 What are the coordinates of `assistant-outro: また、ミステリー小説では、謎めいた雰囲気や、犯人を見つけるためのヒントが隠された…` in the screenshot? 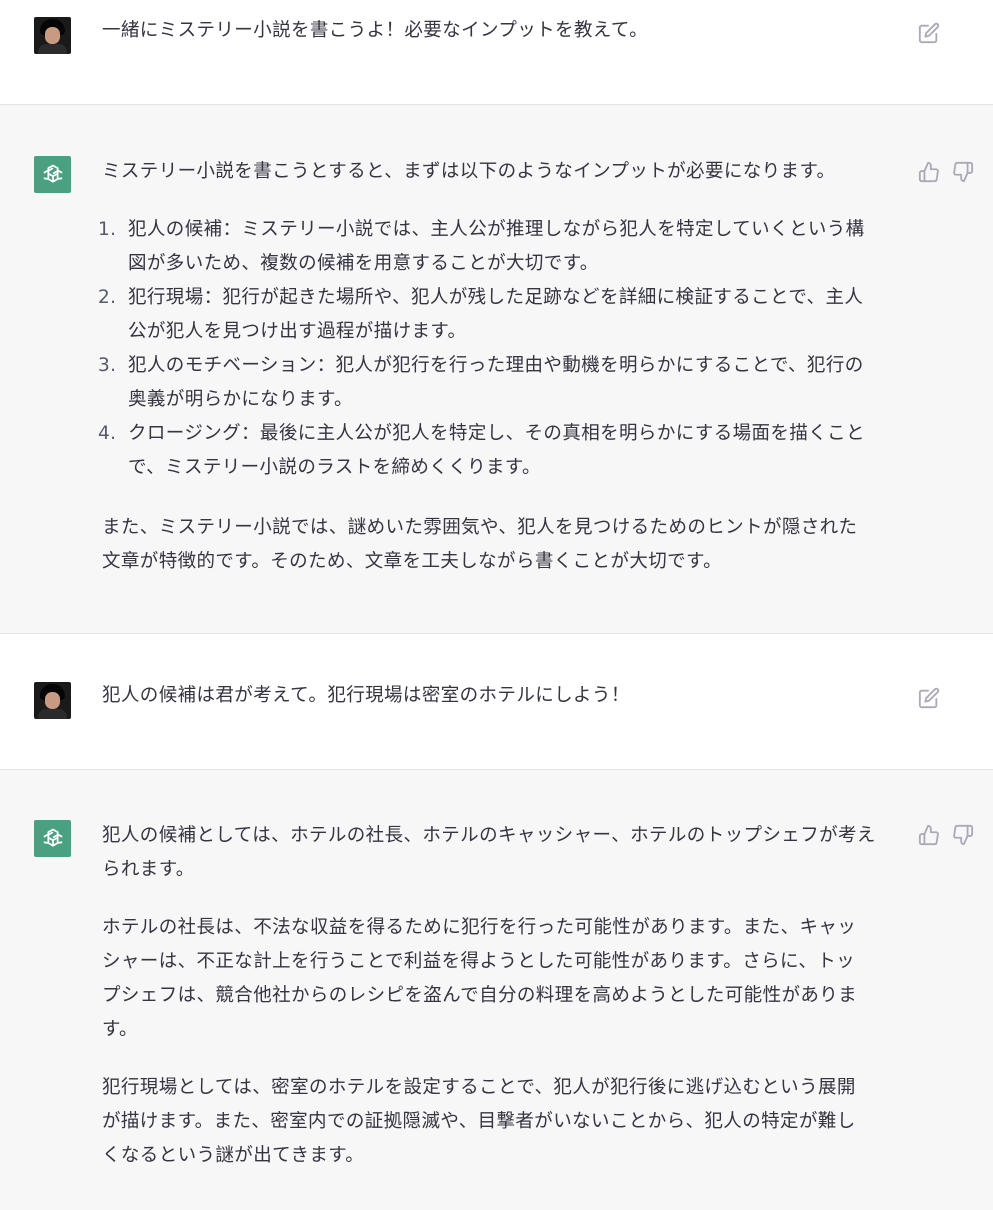 It's located at (480, 544).